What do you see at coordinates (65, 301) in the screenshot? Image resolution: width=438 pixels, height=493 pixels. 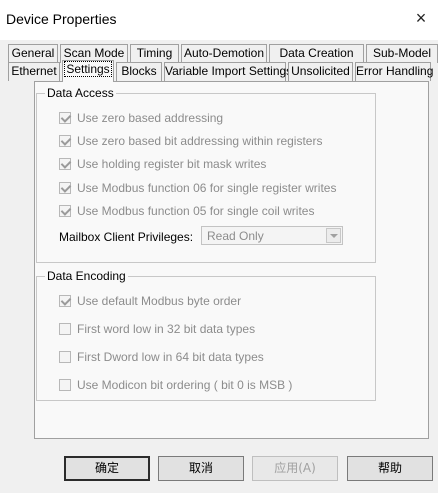 I see `default-byte-order-checkbox` at bounding box center [65, 301].